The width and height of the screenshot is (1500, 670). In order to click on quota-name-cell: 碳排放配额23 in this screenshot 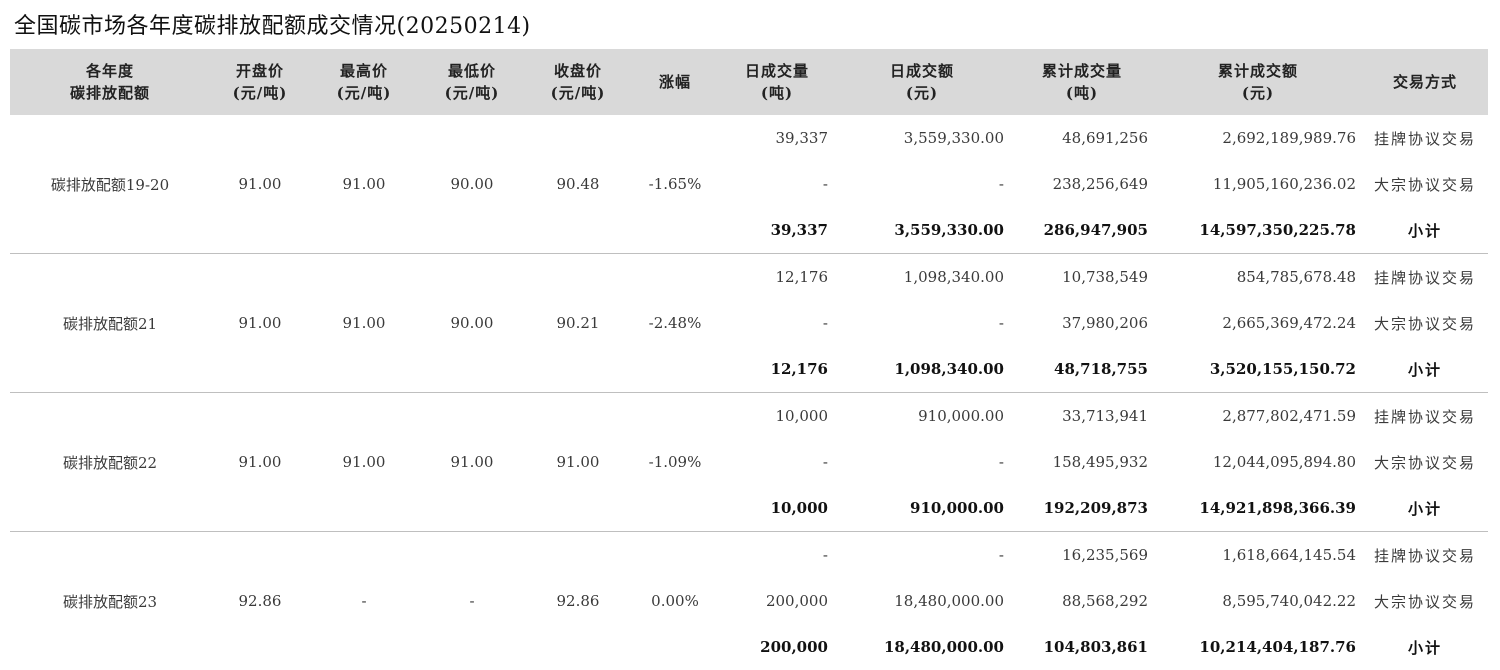, I will do `click(110, 601)`.